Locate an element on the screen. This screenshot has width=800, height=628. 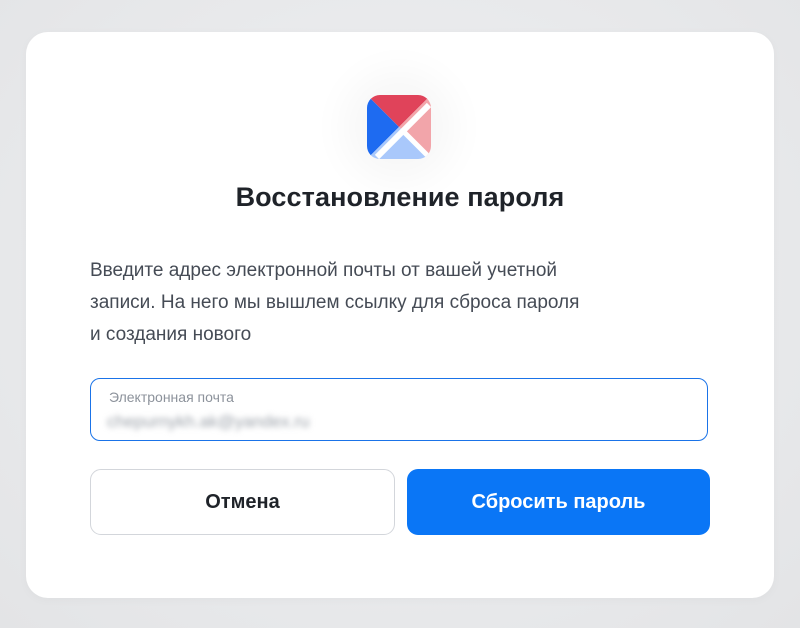
logo-container is located at coordinates (399, 127).